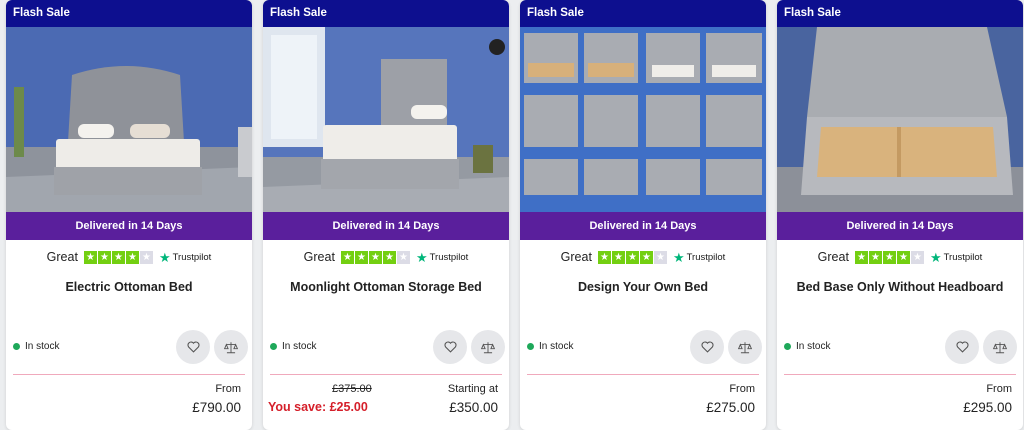 This screenshot has height=430, width=1024. What do you see at coordinates (386, 289) in the screenshot?
I see `product-title: Moonlight Ottoman Storage Bed` at bounding box center [386, 289].